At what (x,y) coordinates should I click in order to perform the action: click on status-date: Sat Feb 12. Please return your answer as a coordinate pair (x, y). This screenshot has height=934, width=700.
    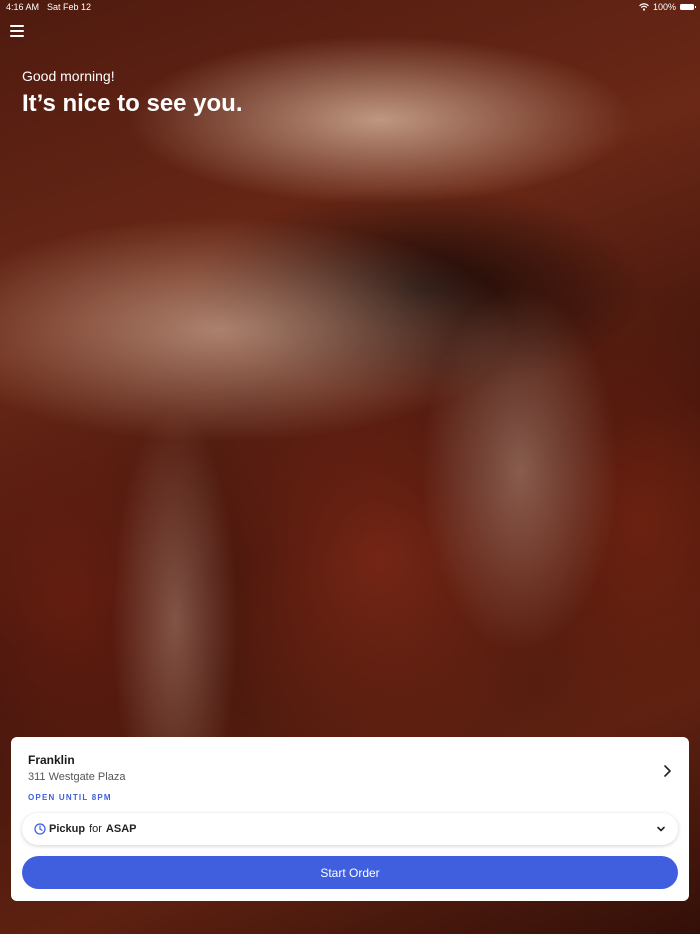
    Looking at the image, I should click on (69, 7).